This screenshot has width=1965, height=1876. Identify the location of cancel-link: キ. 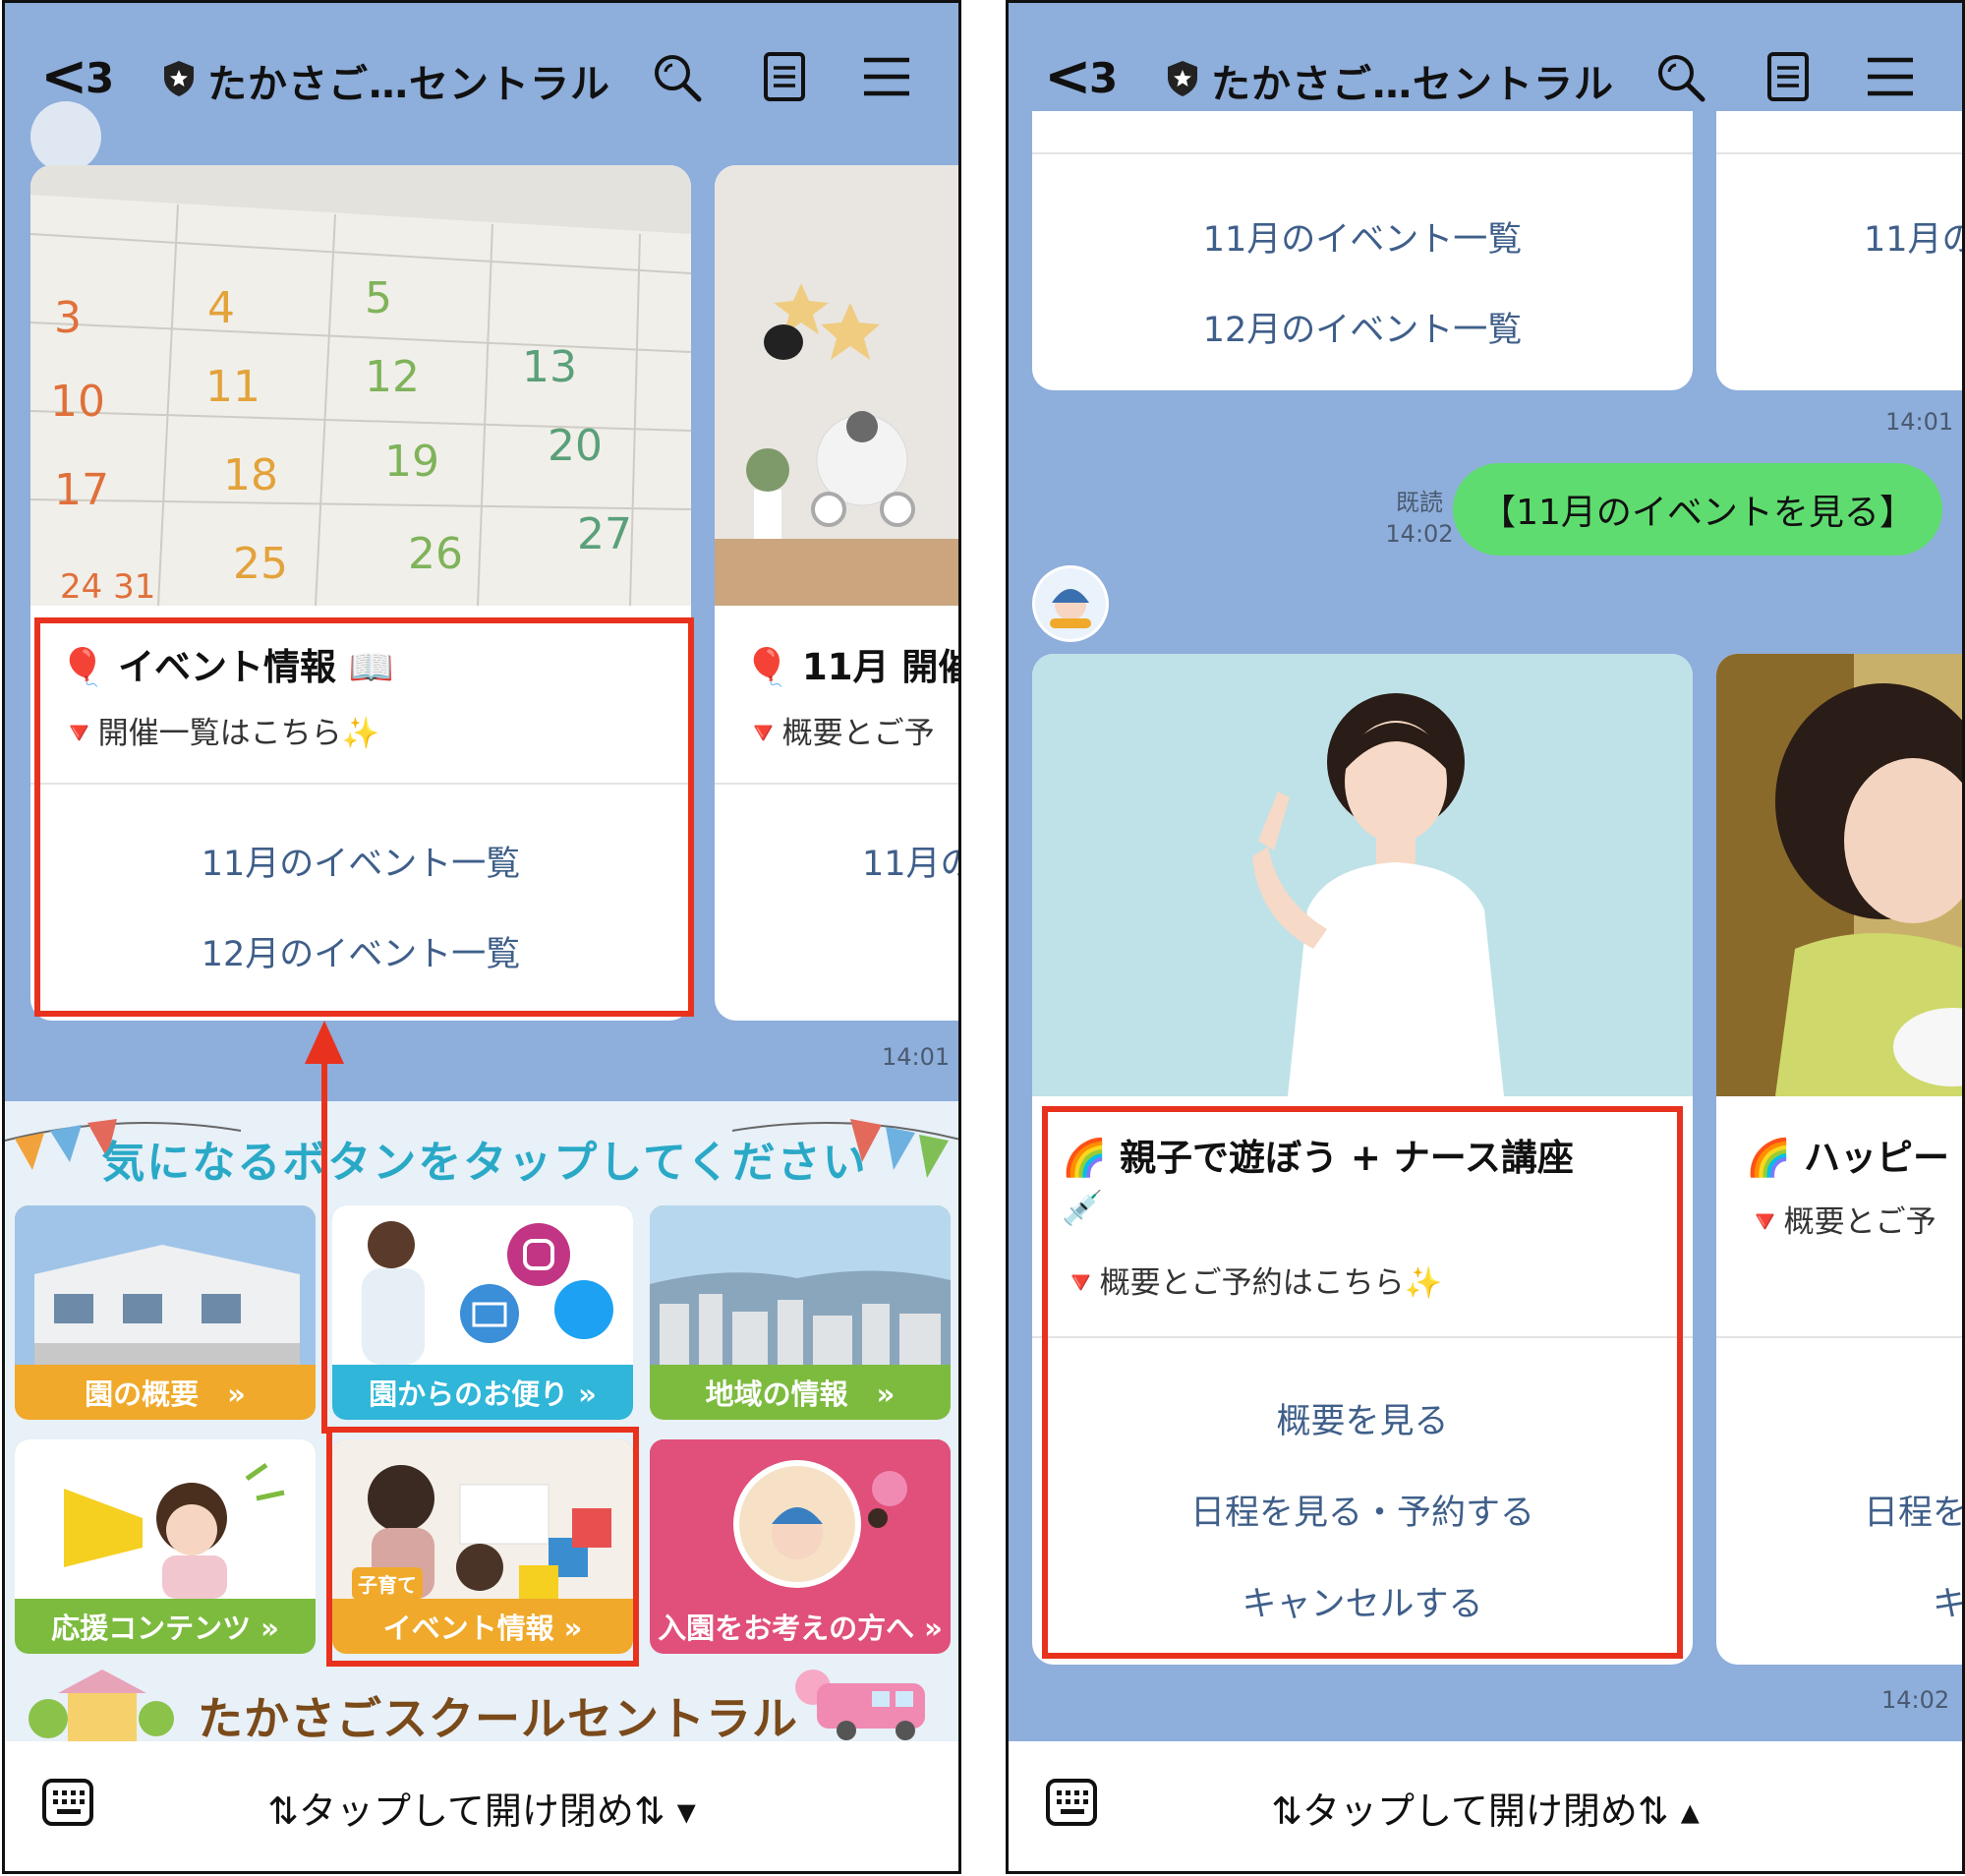
(1947, 1601).